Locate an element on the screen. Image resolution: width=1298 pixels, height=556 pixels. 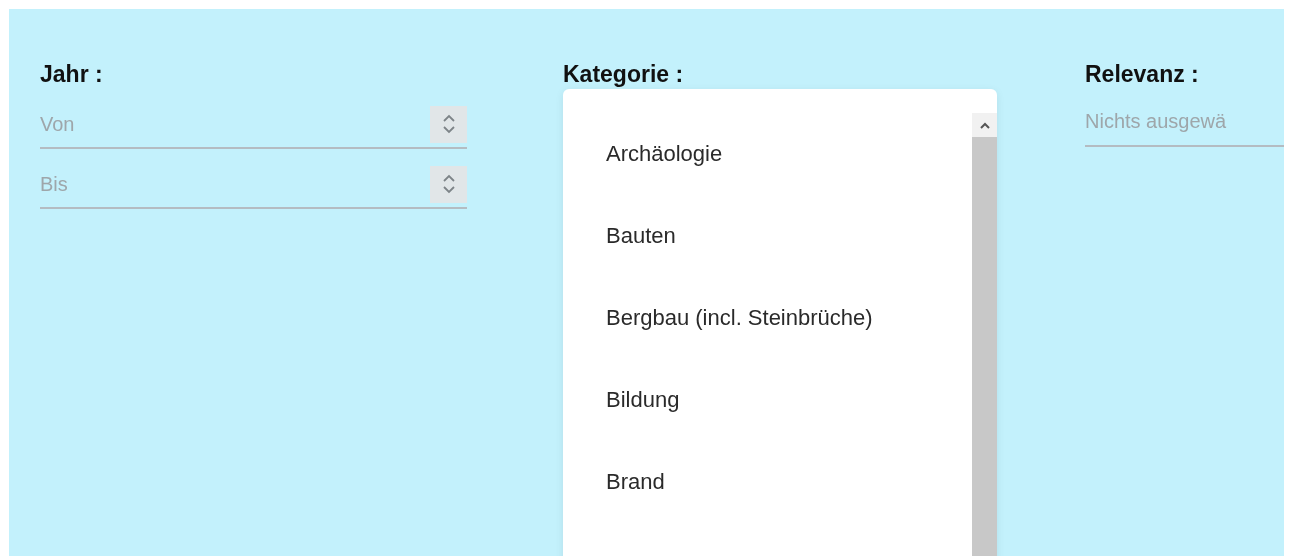
scrollbar-thumb is located at coordinates (984, 346).